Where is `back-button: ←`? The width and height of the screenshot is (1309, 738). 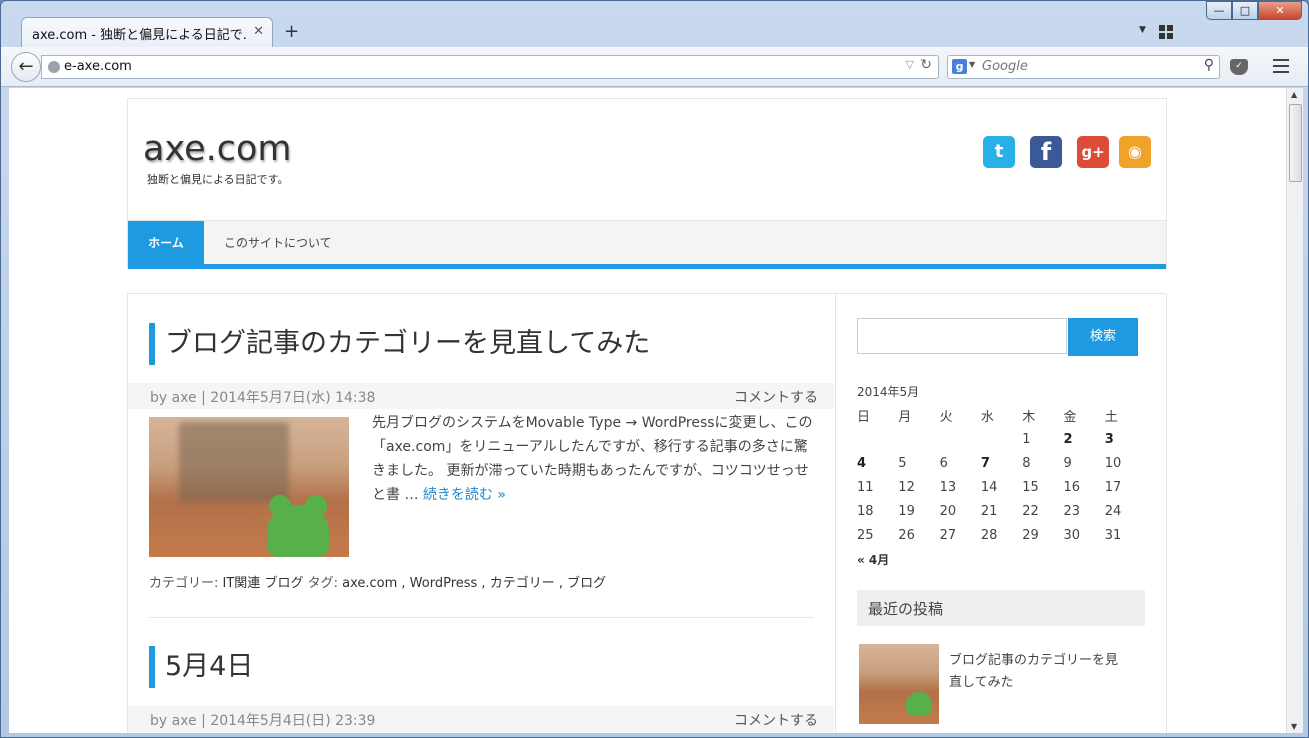 back-button: ← is located at coordinates (26, 67).